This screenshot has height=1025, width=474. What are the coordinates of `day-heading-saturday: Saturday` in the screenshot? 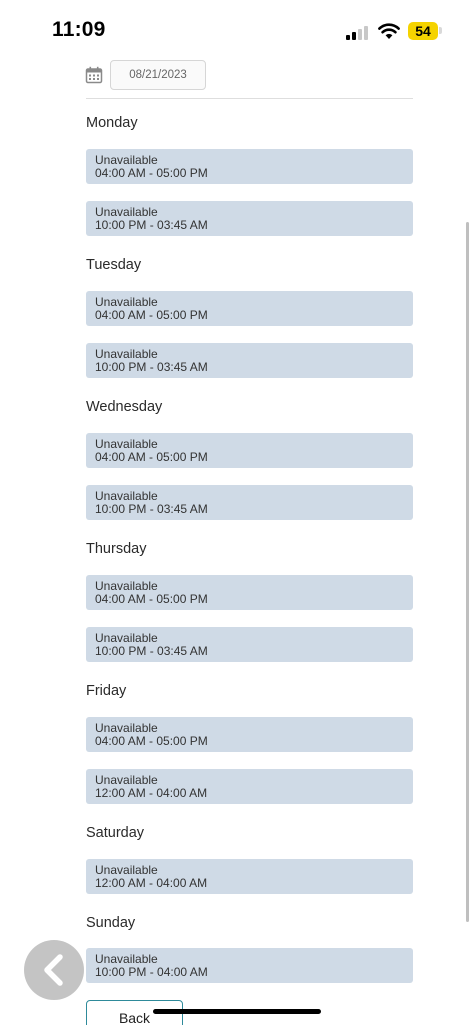 It's located at (115, 833).